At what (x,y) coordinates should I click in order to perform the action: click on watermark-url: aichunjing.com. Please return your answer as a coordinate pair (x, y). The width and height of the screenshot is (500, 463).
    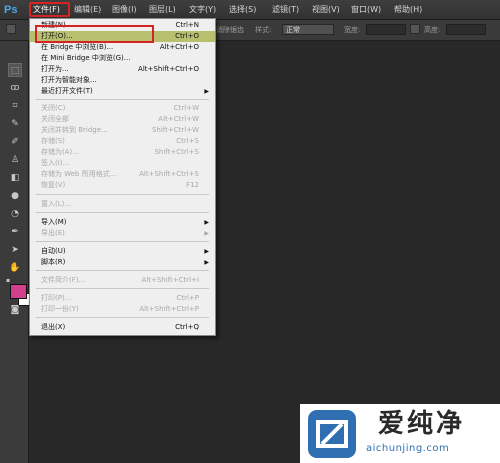
    Looking at the image, I should click on (408, 448).